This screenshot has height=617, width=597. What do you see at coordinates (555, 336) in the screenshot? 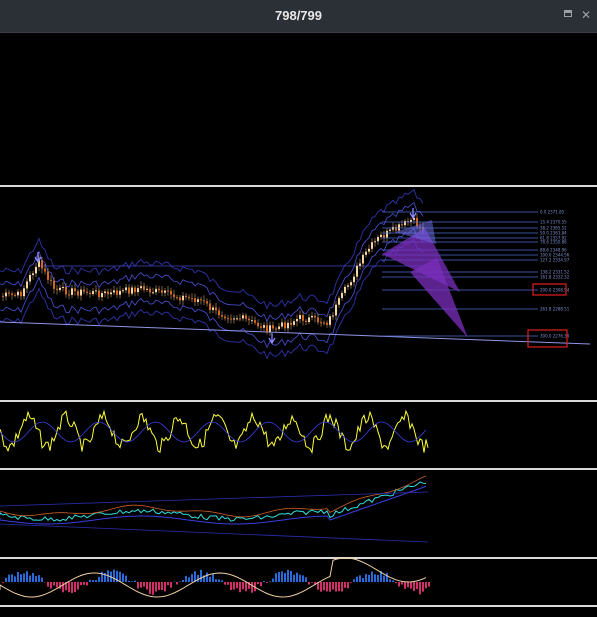
I see `fib-level-label: 300.0 2276.34` at bounding box center [555, 336].